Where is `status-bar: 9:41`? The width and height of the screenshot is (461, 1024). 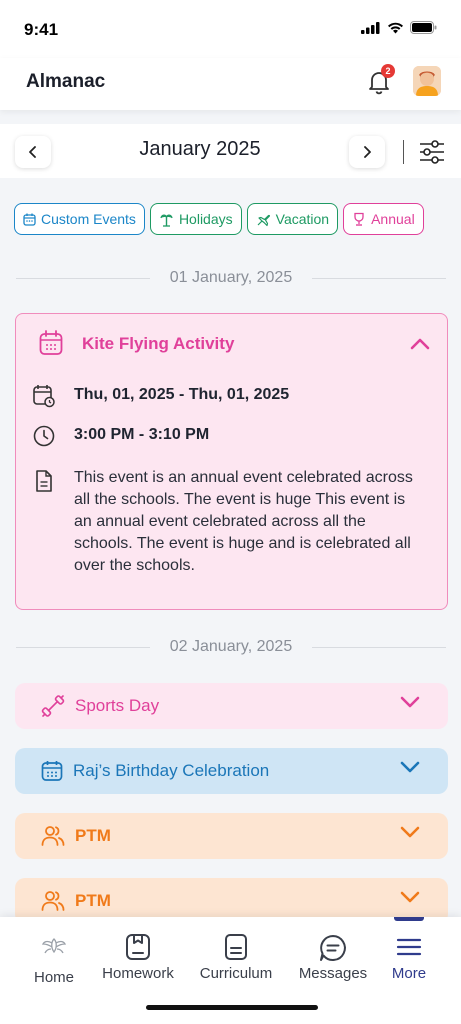
status-bar: 9:41 is located at coordinates (230, 29).